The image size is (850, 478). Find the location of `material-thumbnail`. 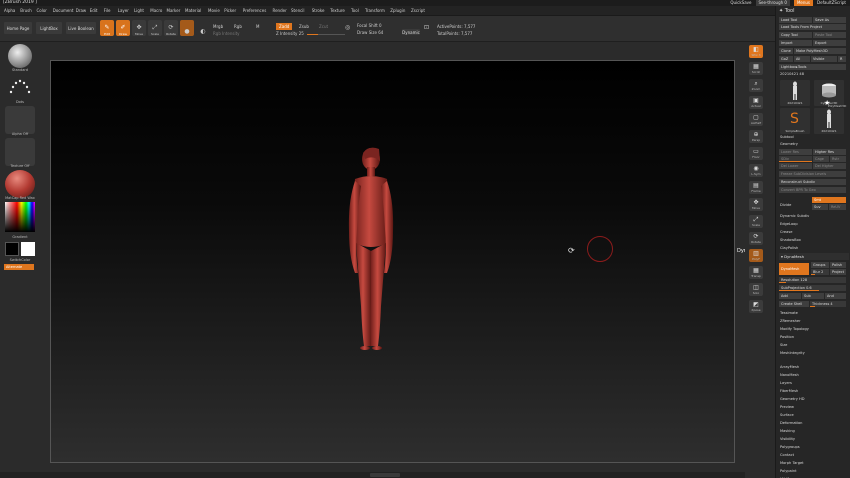

material-thumbnail is located at coordinates (20, 184).